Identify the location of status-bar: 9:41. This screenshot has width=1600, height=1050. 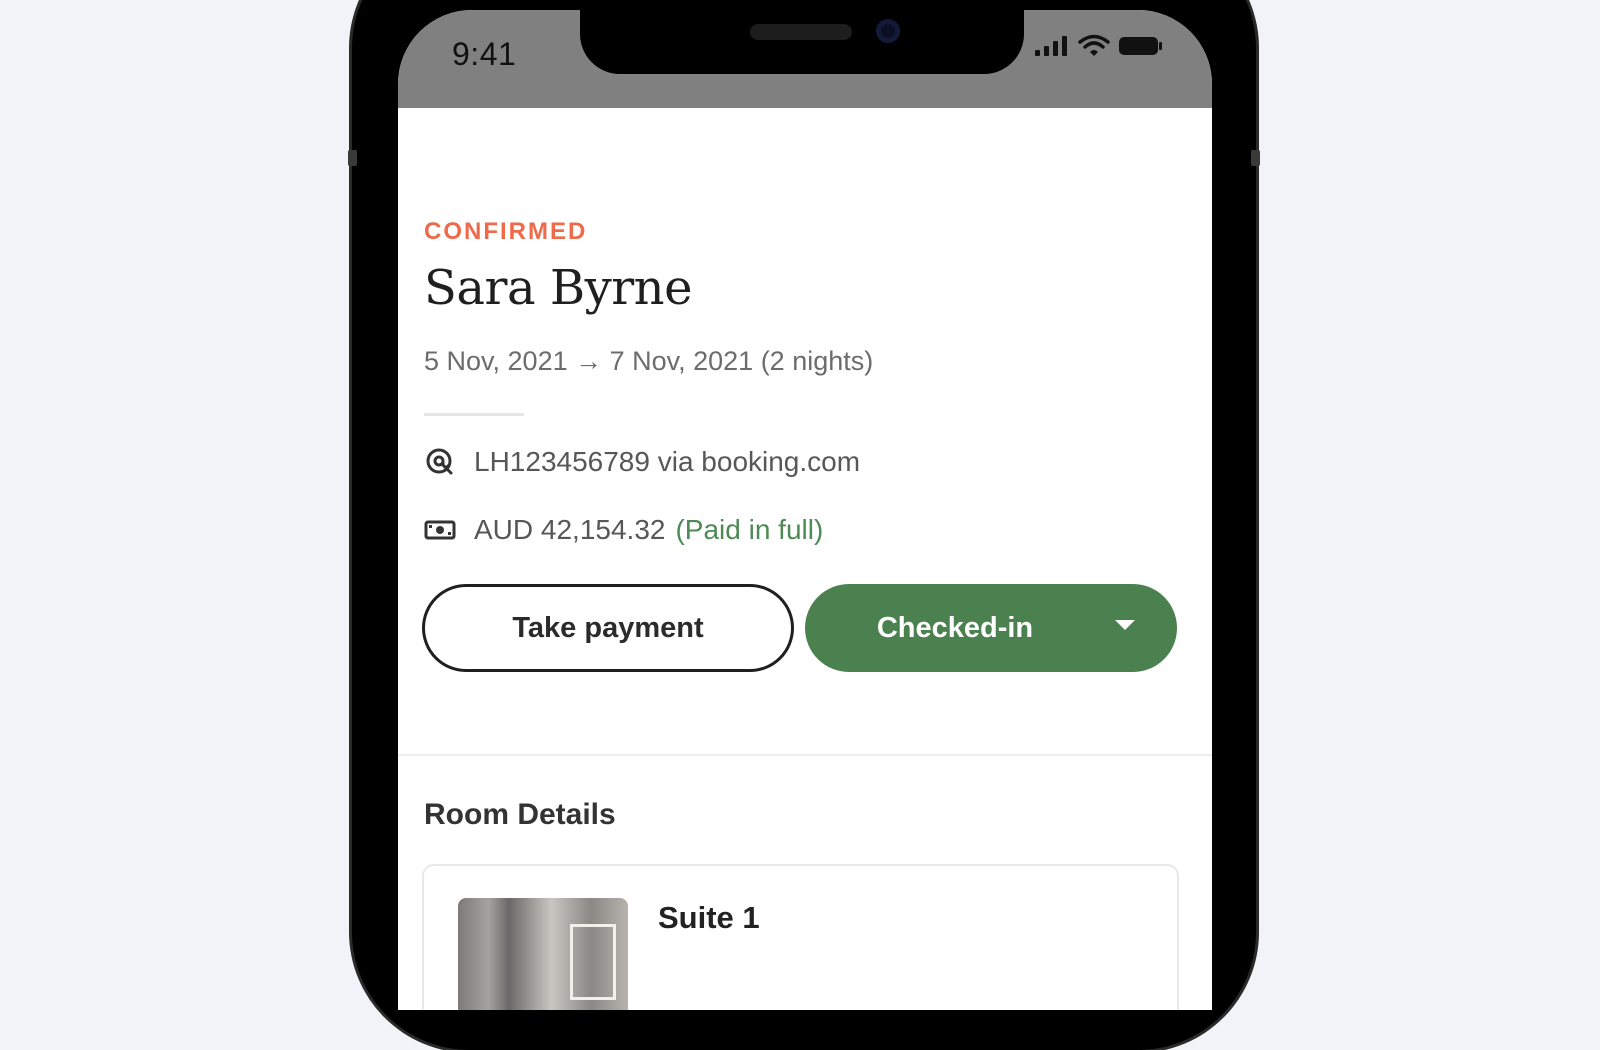
(805, 59).